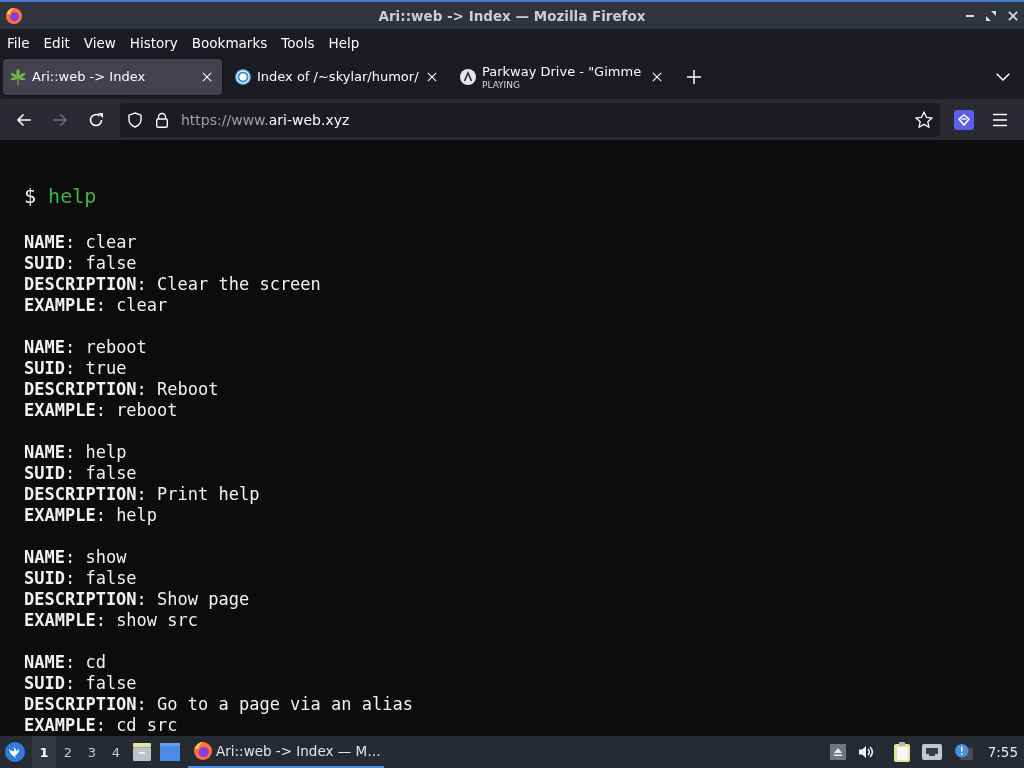 This screenshot has width=1024, height=768. Describe the element at coordinates (172, 284) in the screenshot. I see `help-text-line: DESCRIPTION: Clear the screen` at that location.